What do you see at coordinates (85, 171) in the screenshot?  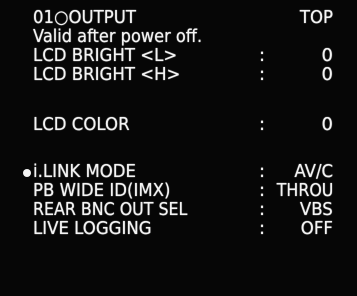 I see `menu-item-label: i.LINK MODE` at bounding box center [85, 171].